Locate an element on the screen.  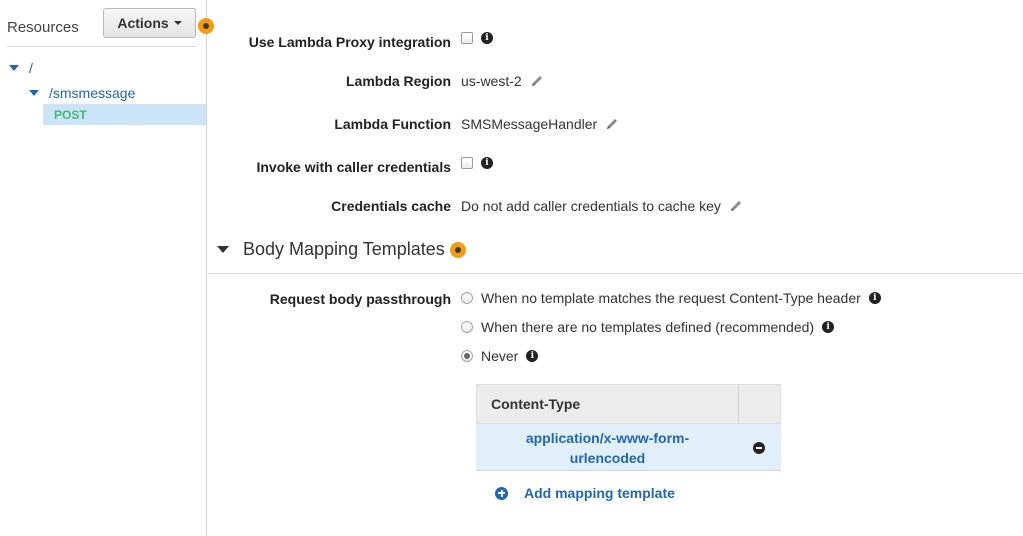
proxy-integration-label: Use Lambda Proxy integration is located at coordinates (349, 42).